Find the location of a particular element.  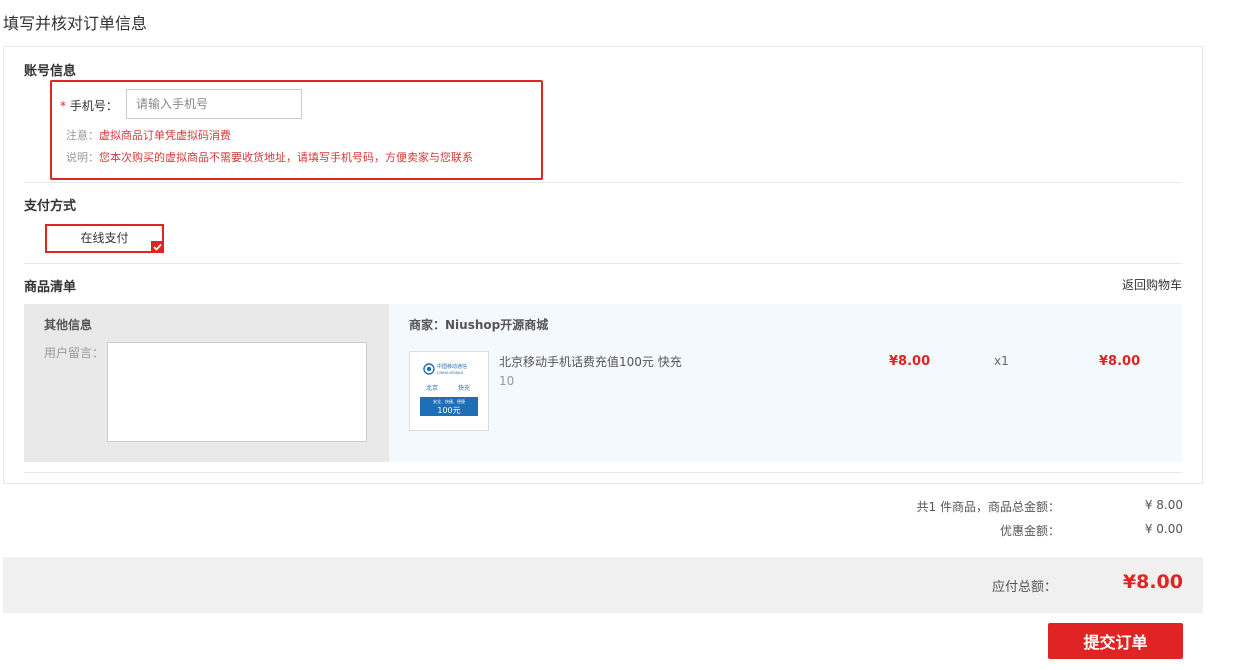

payable-total-bar: 应付总额： ¥8.00 is located at coordinates (603, 585).